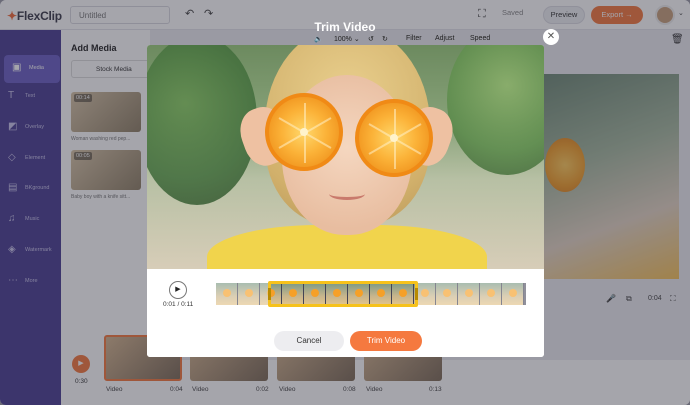 The image size is (690, 405). What do you see at coordinates (309, 341) in the screenshot?
I see `cancel-button: Cancel` at bounding box center [309, 341].